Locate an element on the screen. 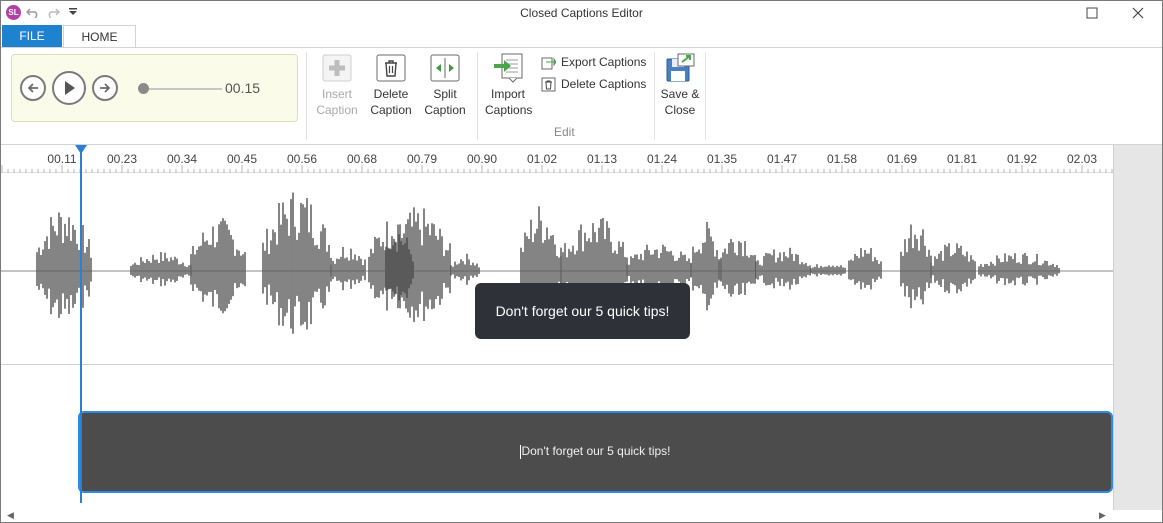  tab-file: FILE is located at coordinates (32, 36).